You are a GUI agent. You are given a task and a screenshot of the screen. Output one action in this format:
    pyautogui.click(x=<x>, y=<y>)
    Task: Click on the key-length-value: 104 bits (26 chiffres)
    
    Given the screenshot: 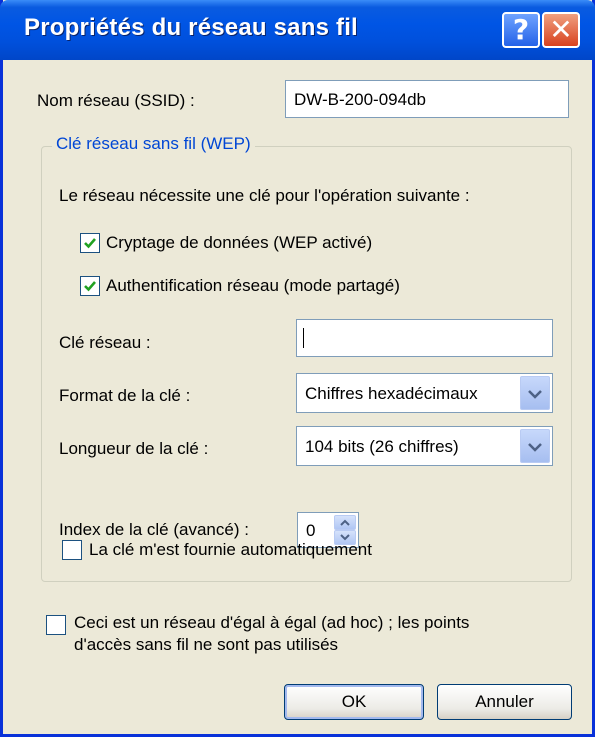 What is the action you would take?
    pyautogui.click(x=382, y=446)
    